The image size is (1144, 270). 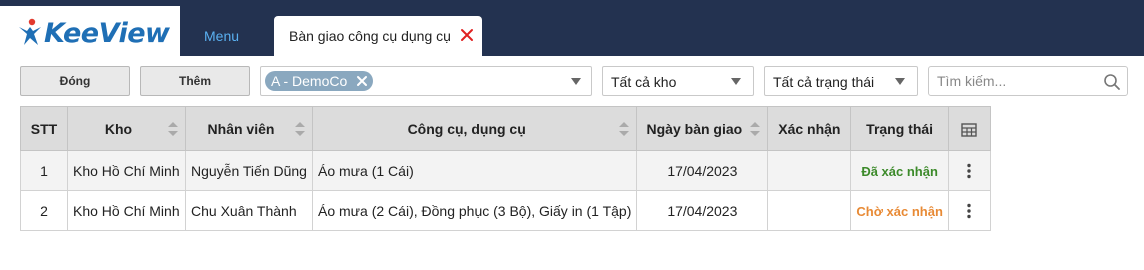 I want to click on column-header-ngay-ban-giao: Ngày bàn giao, so click(x=702, y=128).